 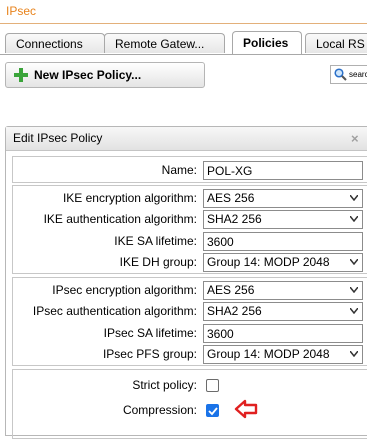 I want to click on ipsec-authentication-label: IPsec authentication algorithm:, so click(x=114, y=311).